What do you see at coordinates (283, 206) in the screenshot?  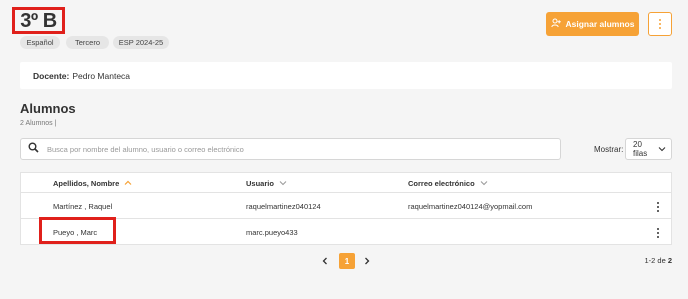 I see `student-user: raquelmartinez040124` at bounding box center [283, 206].